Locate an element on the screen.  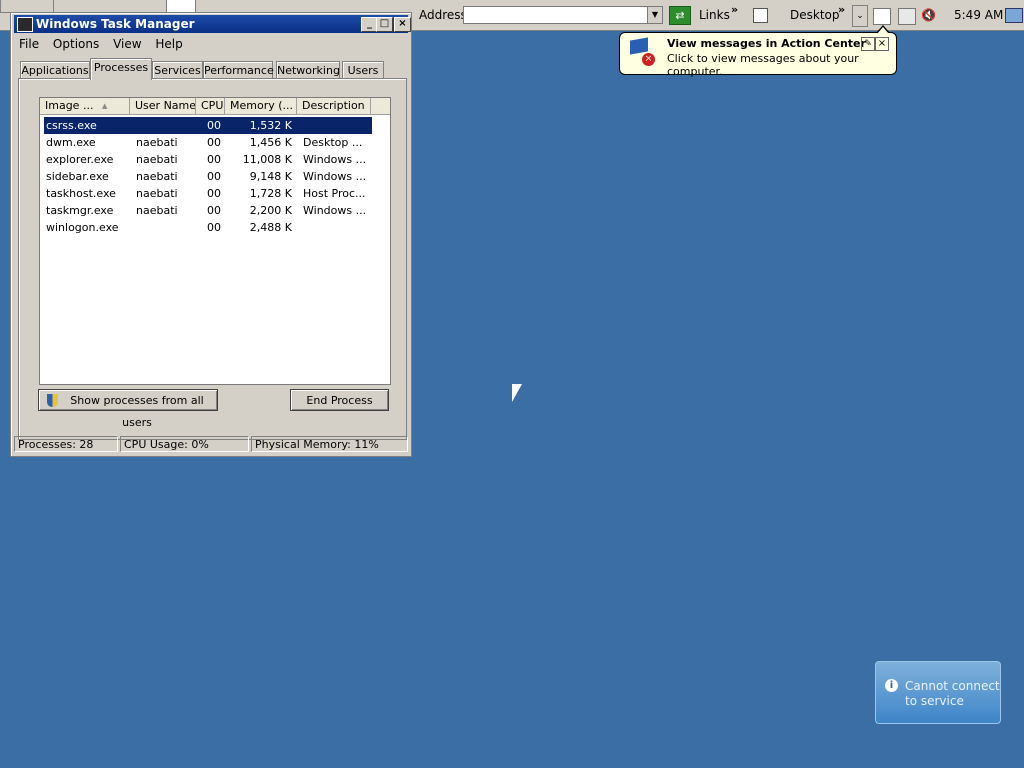
cell-image: taskmgr.exe is located at coordinates (80, 210).